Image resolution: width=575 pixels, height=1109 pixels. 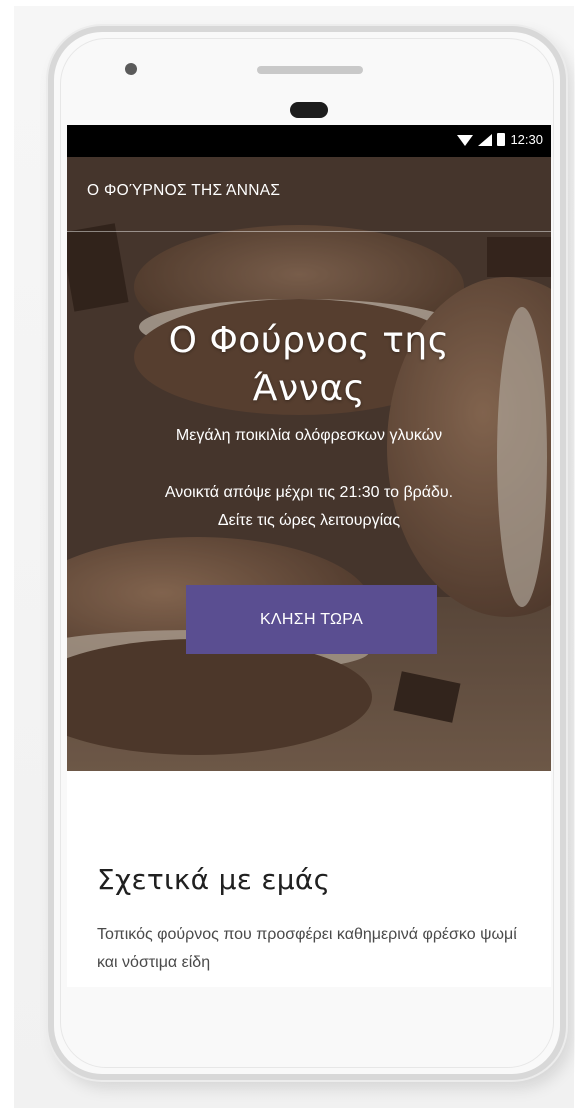 What do you see at coordinates (485, 139) in the screenshot?
I see `signal-icon` at bounding box center [485, 139].